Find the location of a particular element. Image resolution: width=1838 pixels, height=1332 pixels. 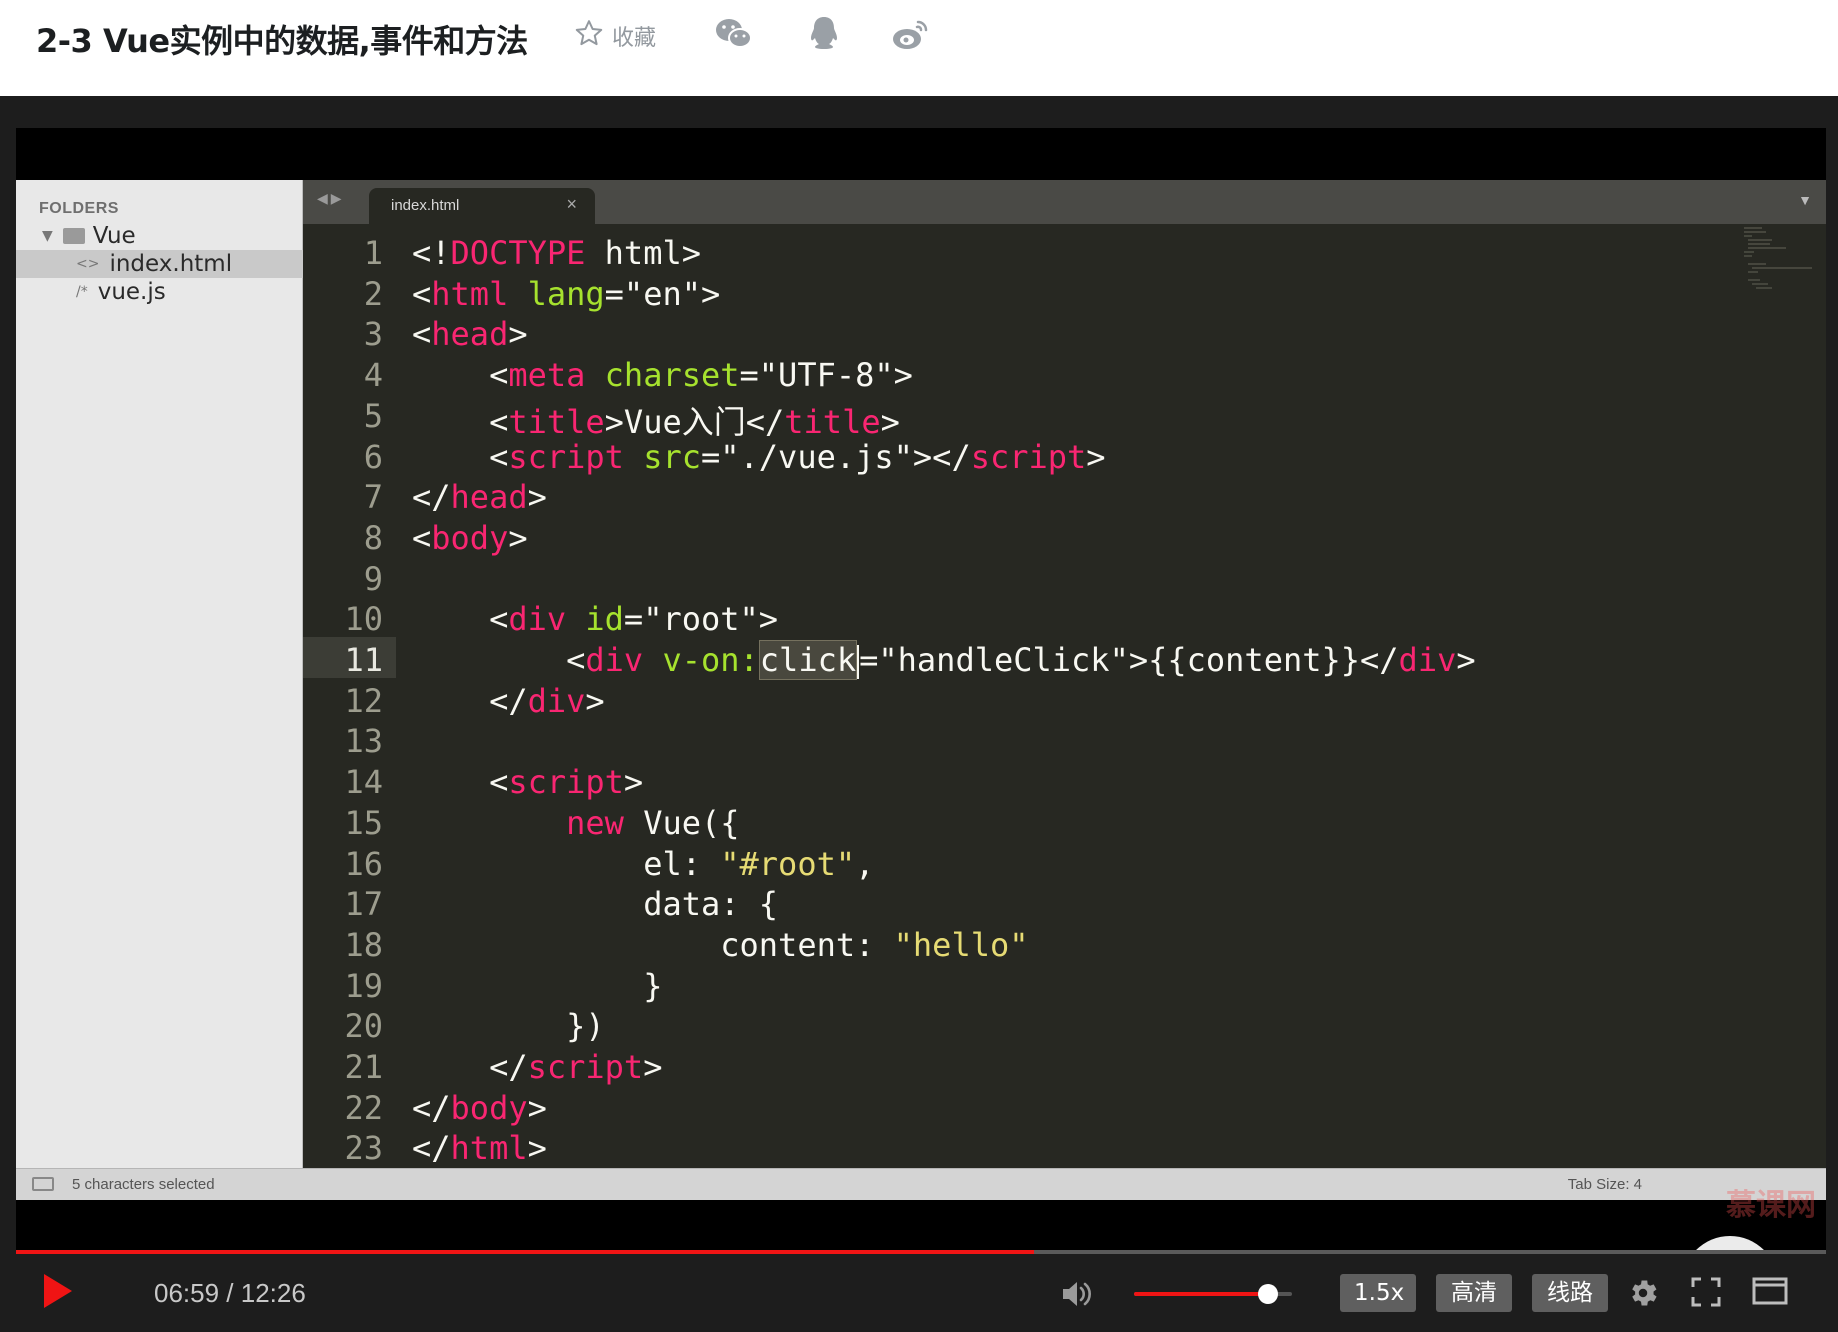

code-line: content: "hello" is located at coordinates (720, 944).